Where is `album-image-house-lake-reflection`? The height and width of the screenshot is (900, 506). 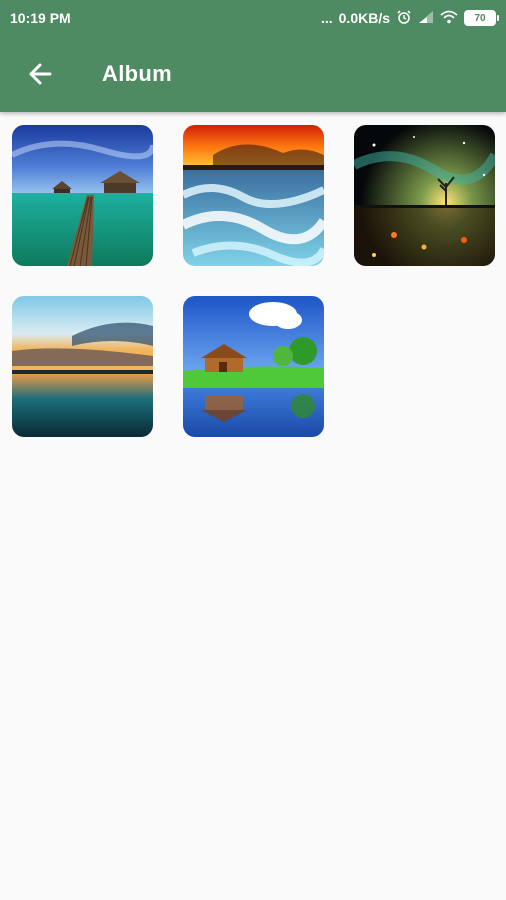 album-image-house-lake-reflection is located at coordinates (253, 366).